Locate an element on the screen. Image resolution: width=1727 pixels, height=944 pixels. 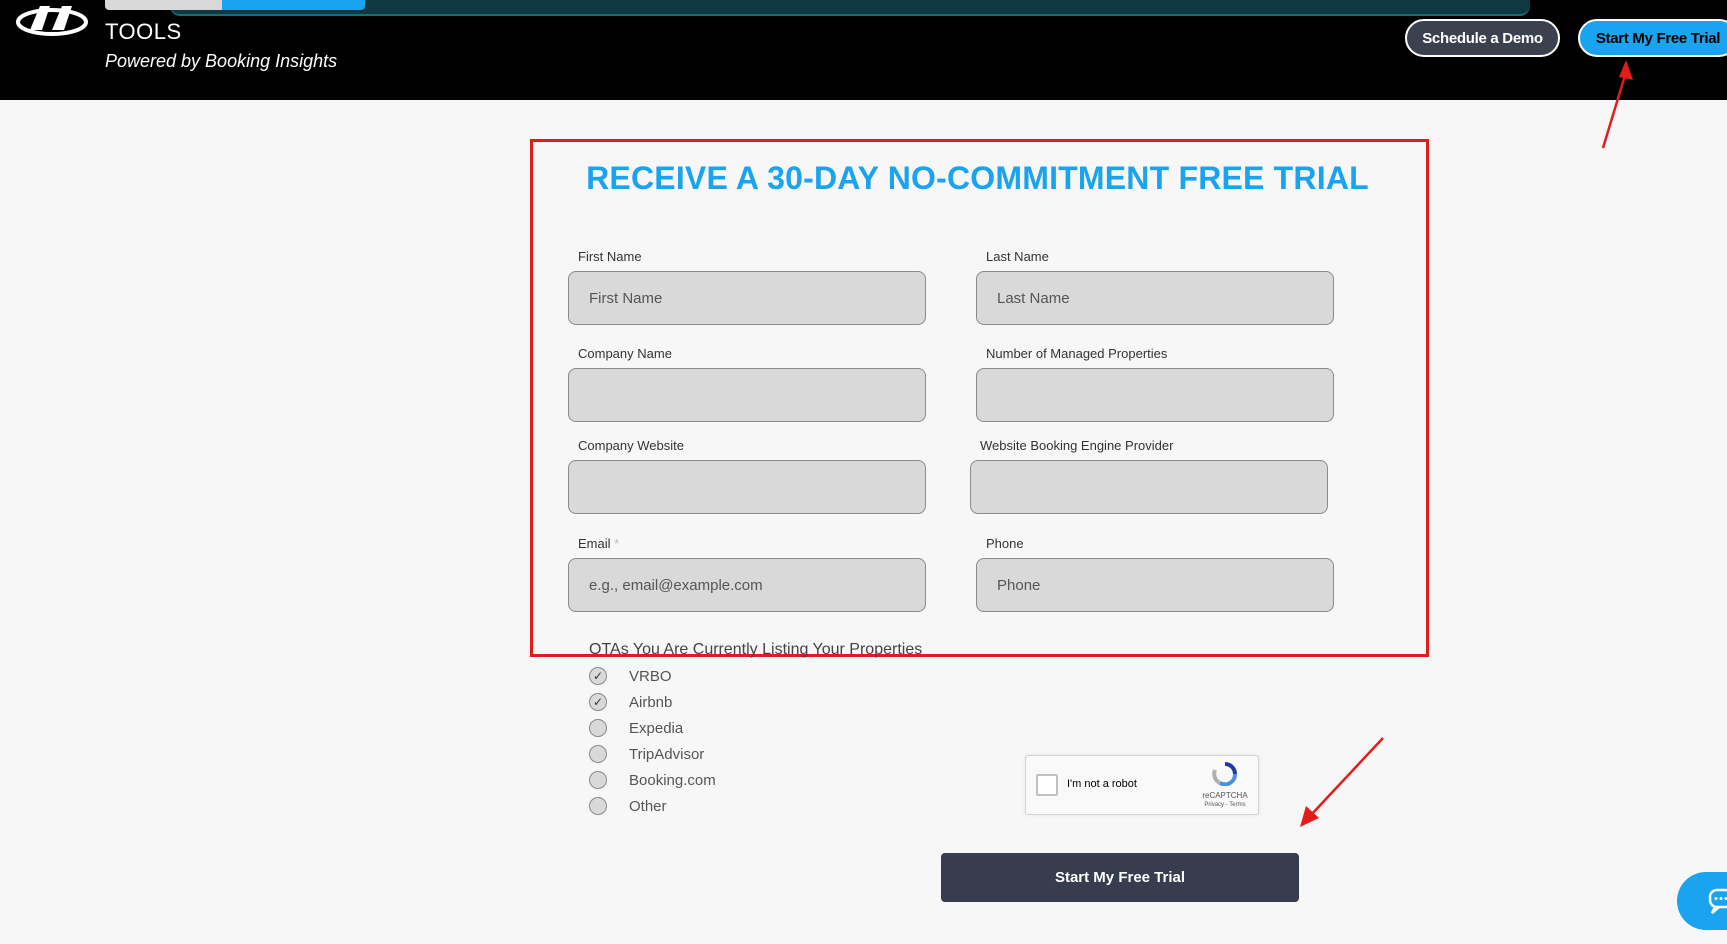
ota-option-other: Other is located at coordinates (628, 806).